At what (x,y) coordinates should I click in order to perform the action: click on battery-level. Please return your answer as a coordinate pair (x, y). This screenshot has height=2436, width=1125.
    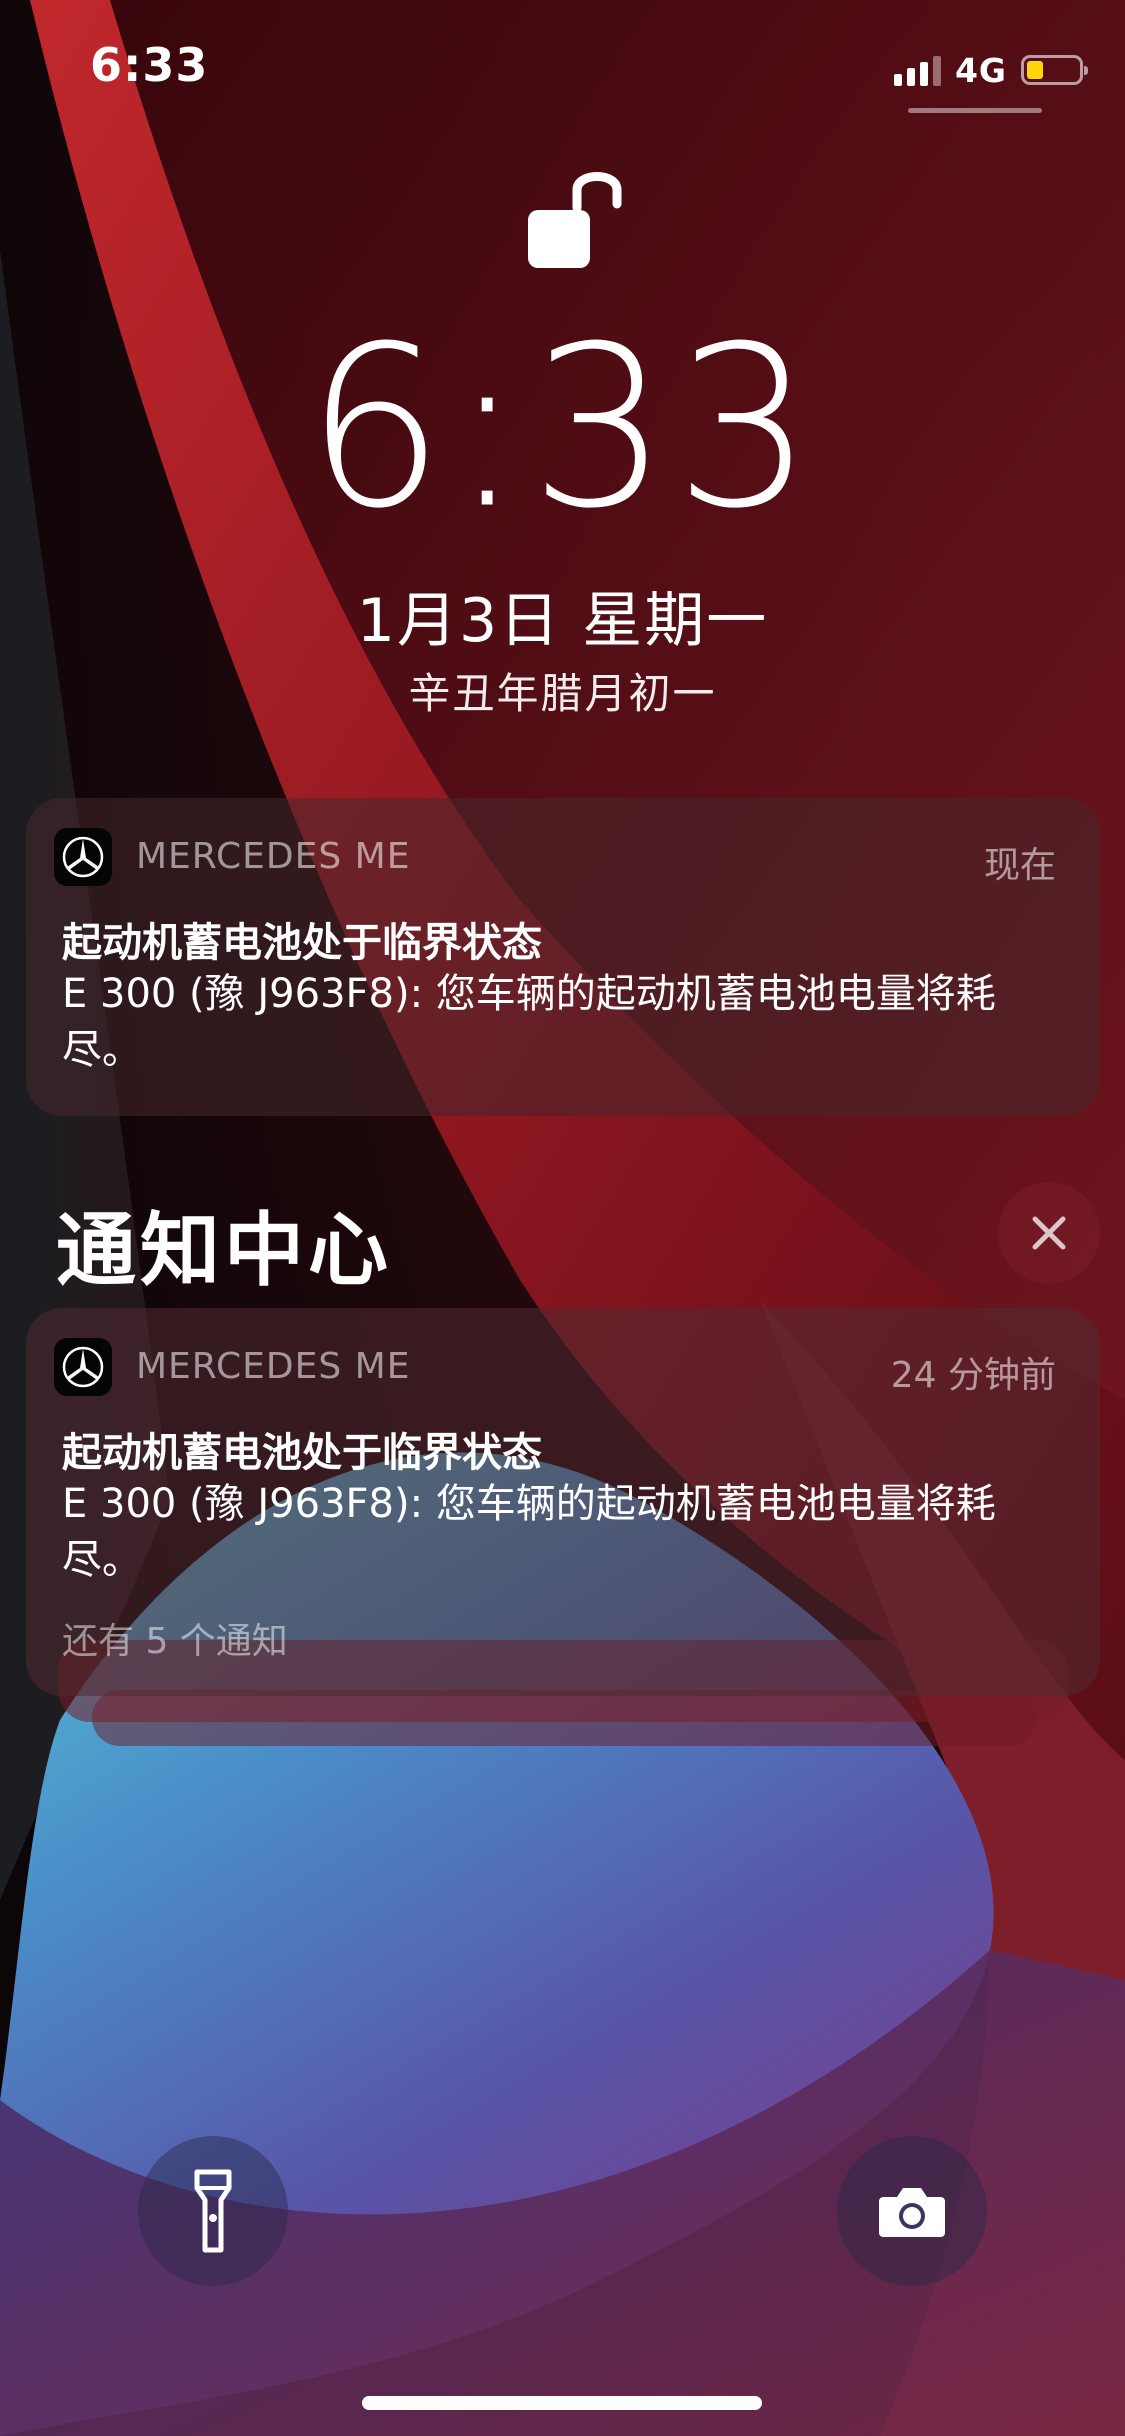
    Looking at the image, I should click on (1035, 70).